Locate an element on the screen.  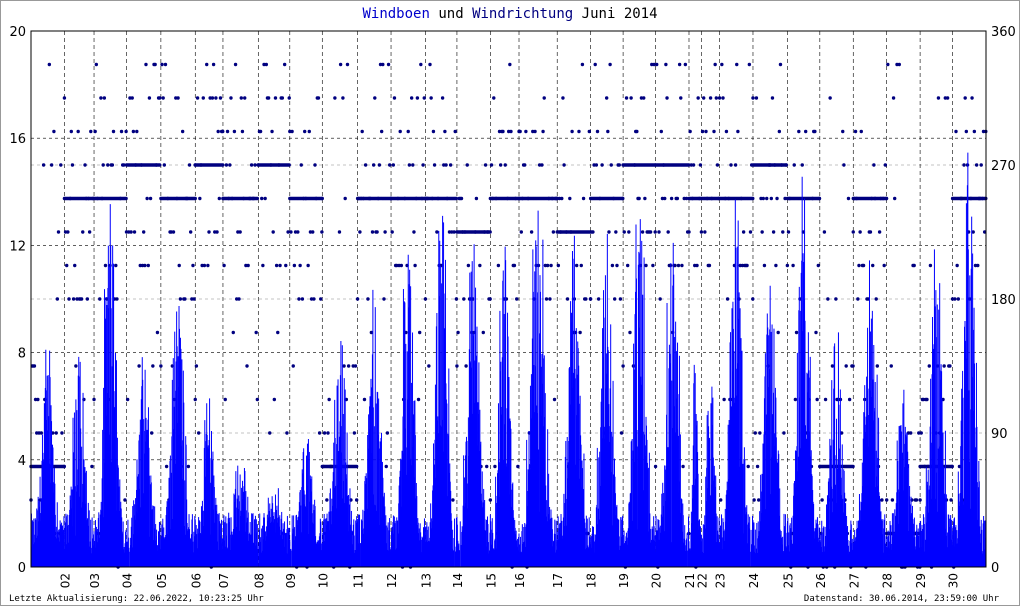
x-tick-label: 25 is located at coordinates (788, 580).